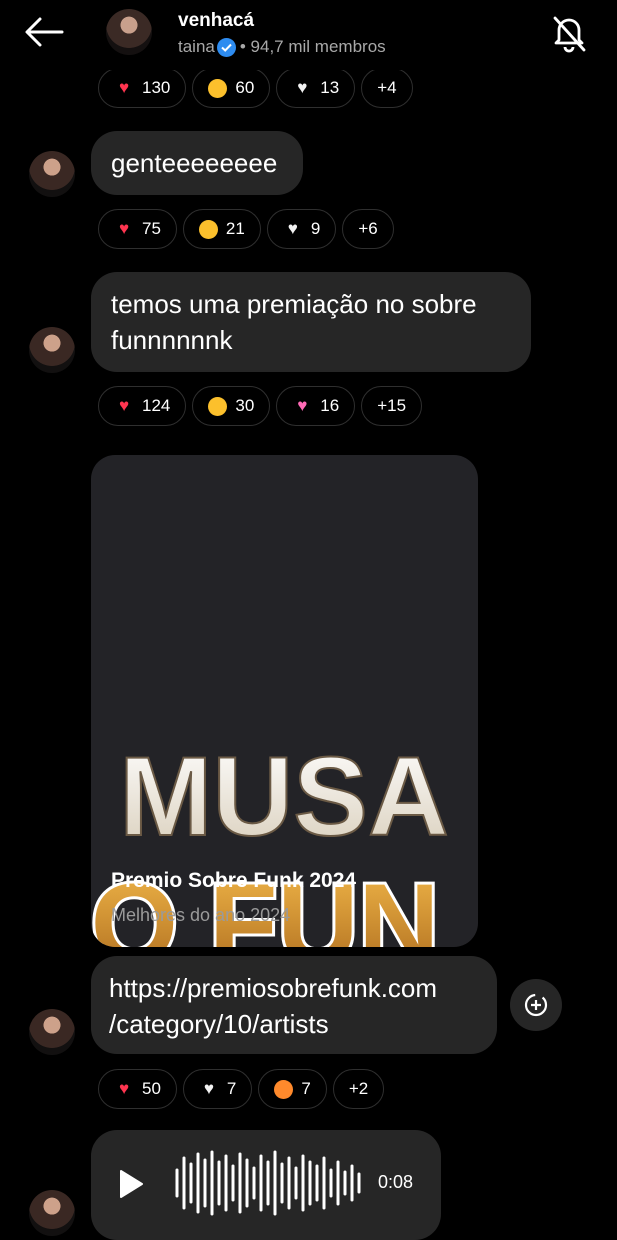  Describe the element at coordinates (221, 229) in the screenshot. I see `reaction-surprised: 21` at that location.